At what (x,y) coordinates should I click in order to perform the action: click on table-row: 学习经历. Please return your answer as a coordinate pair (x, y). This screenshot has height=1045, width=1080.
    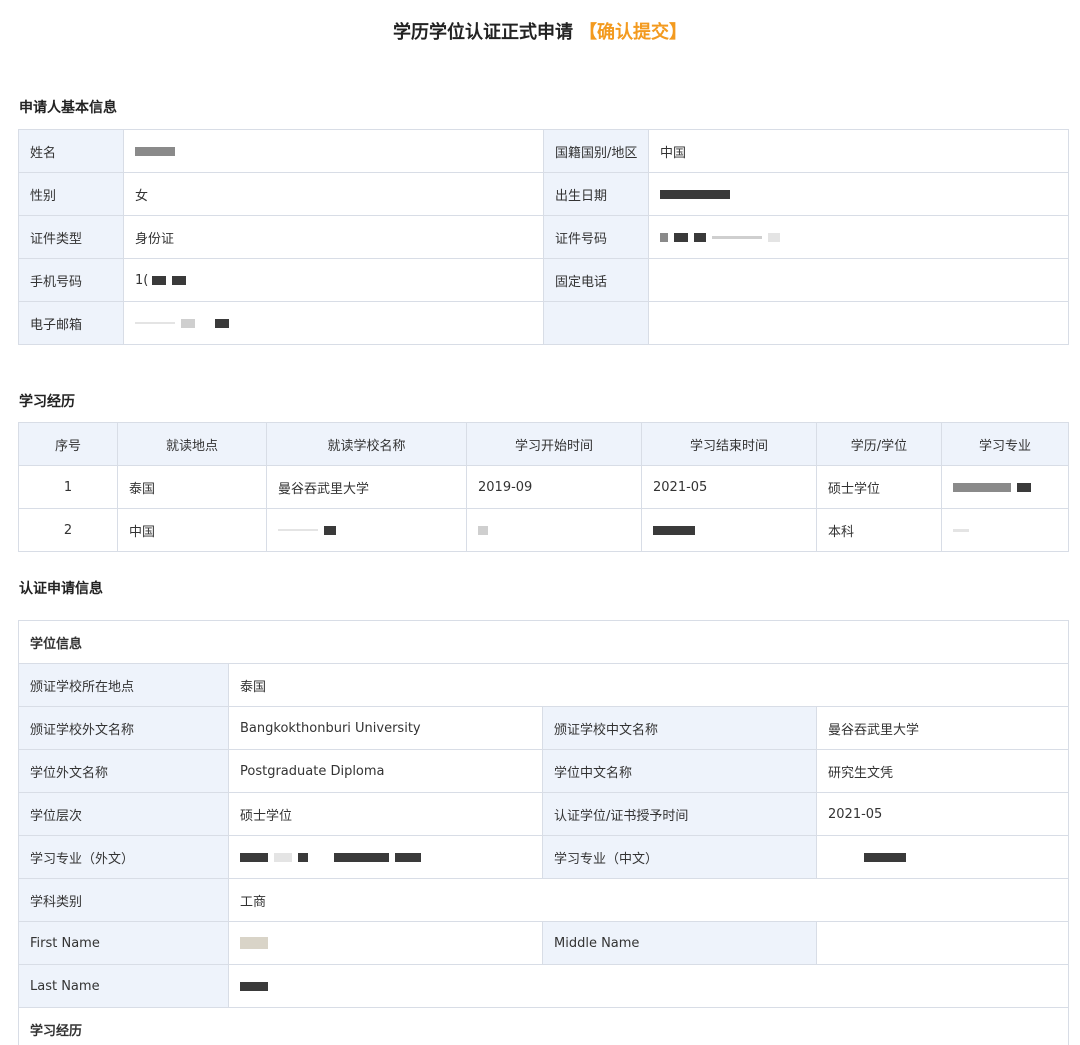
    Looking at the image, I should click on (543, 1026).